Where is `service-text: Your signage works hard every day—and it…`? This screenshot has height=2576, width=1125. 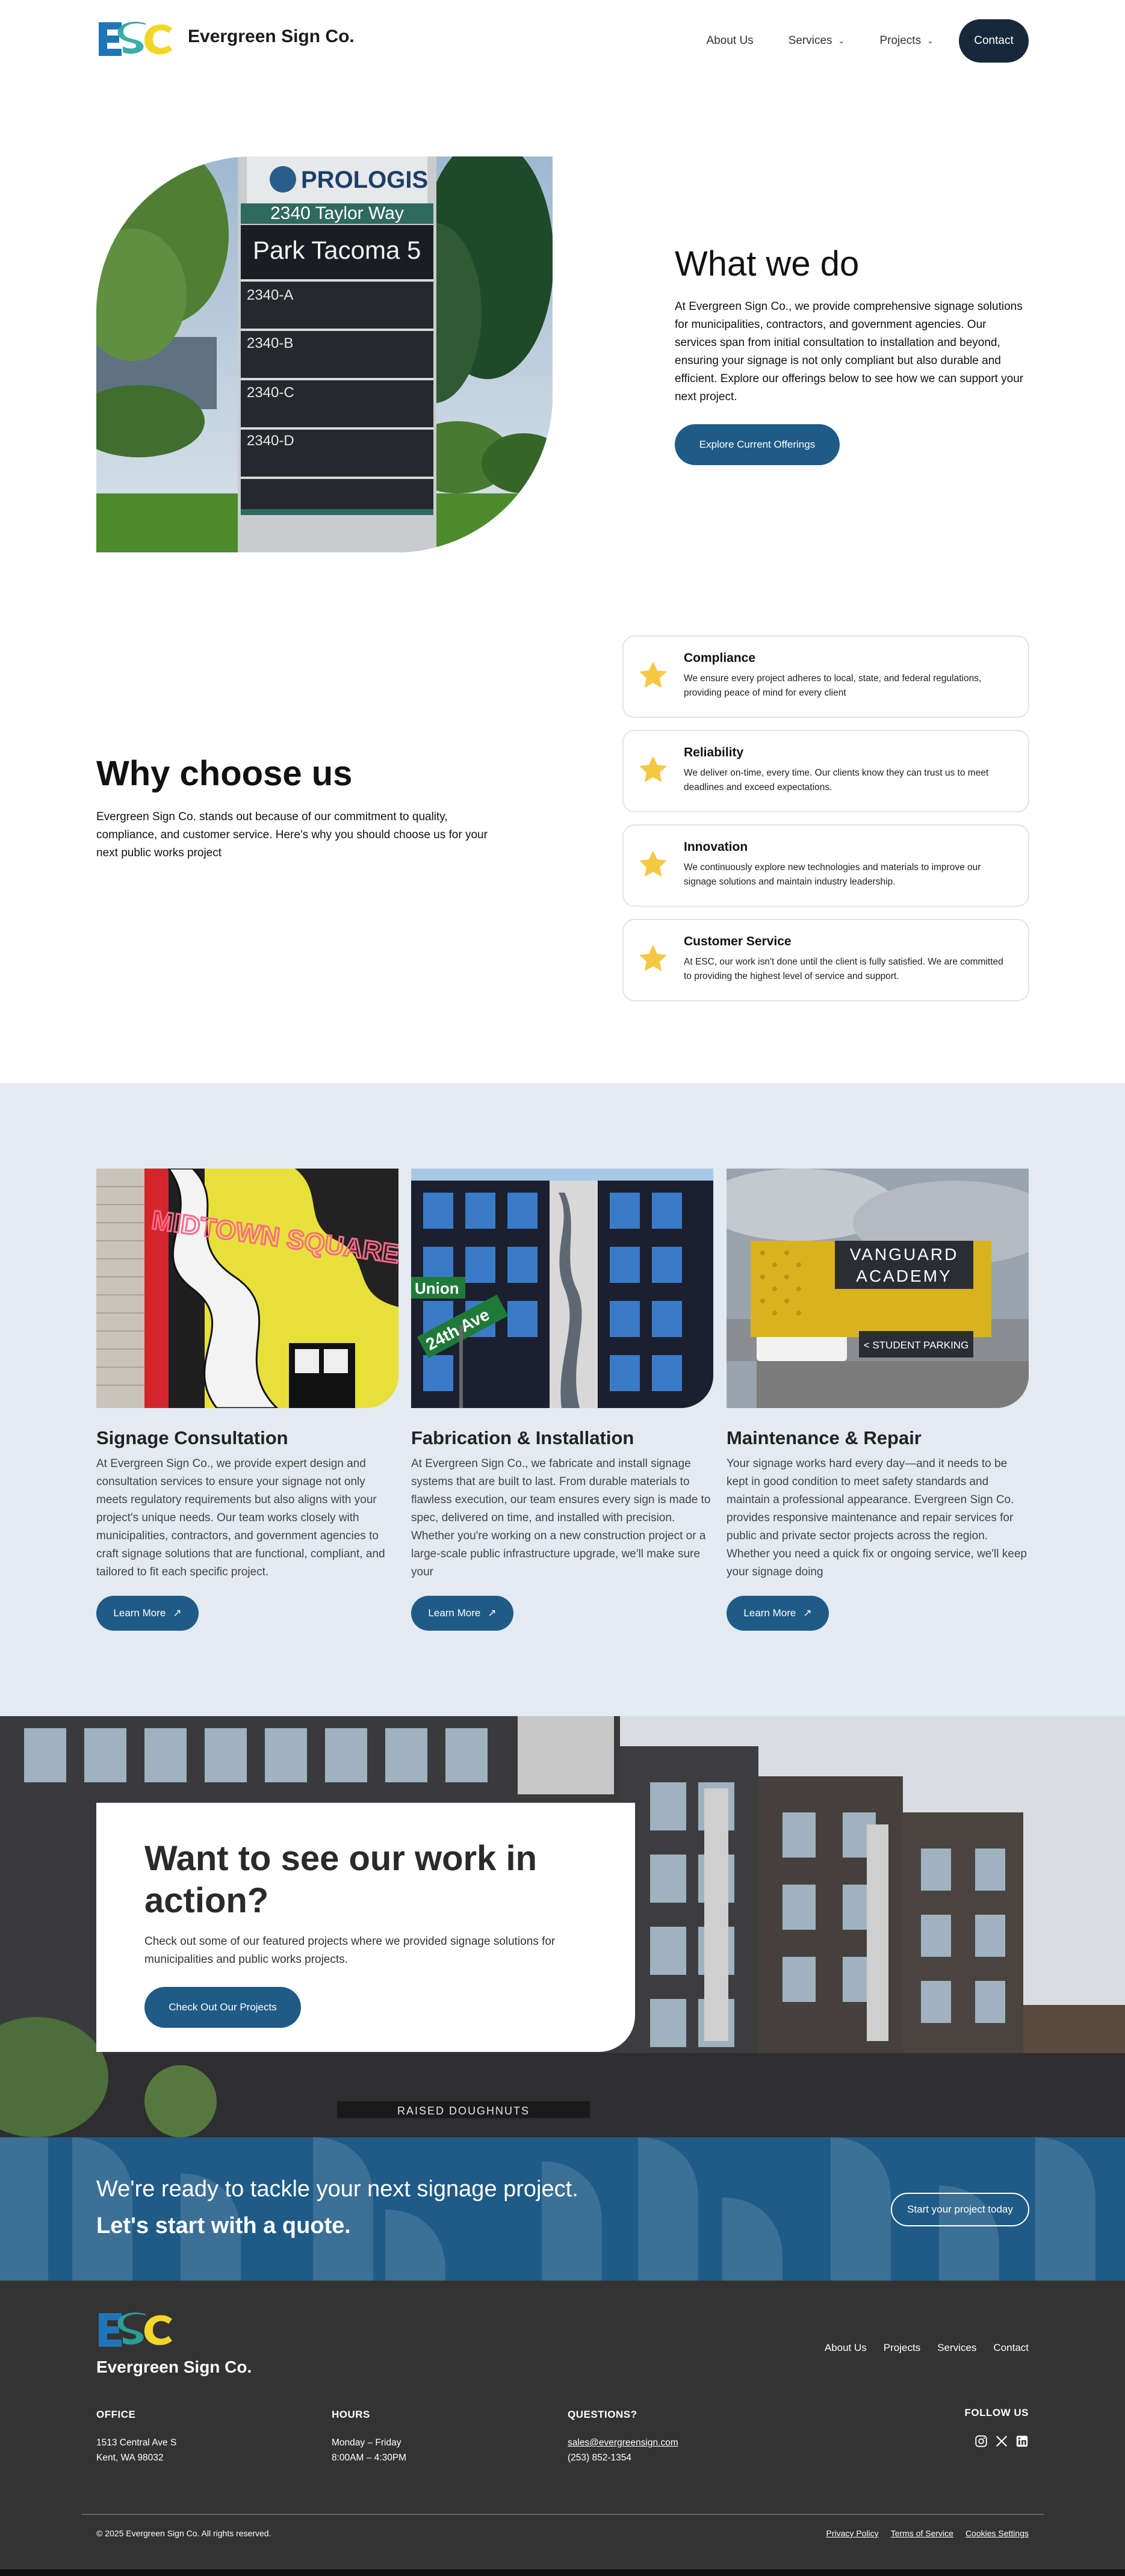 service-text: Your signage works hard every day—and it… is located at coordinates (877, 1517).